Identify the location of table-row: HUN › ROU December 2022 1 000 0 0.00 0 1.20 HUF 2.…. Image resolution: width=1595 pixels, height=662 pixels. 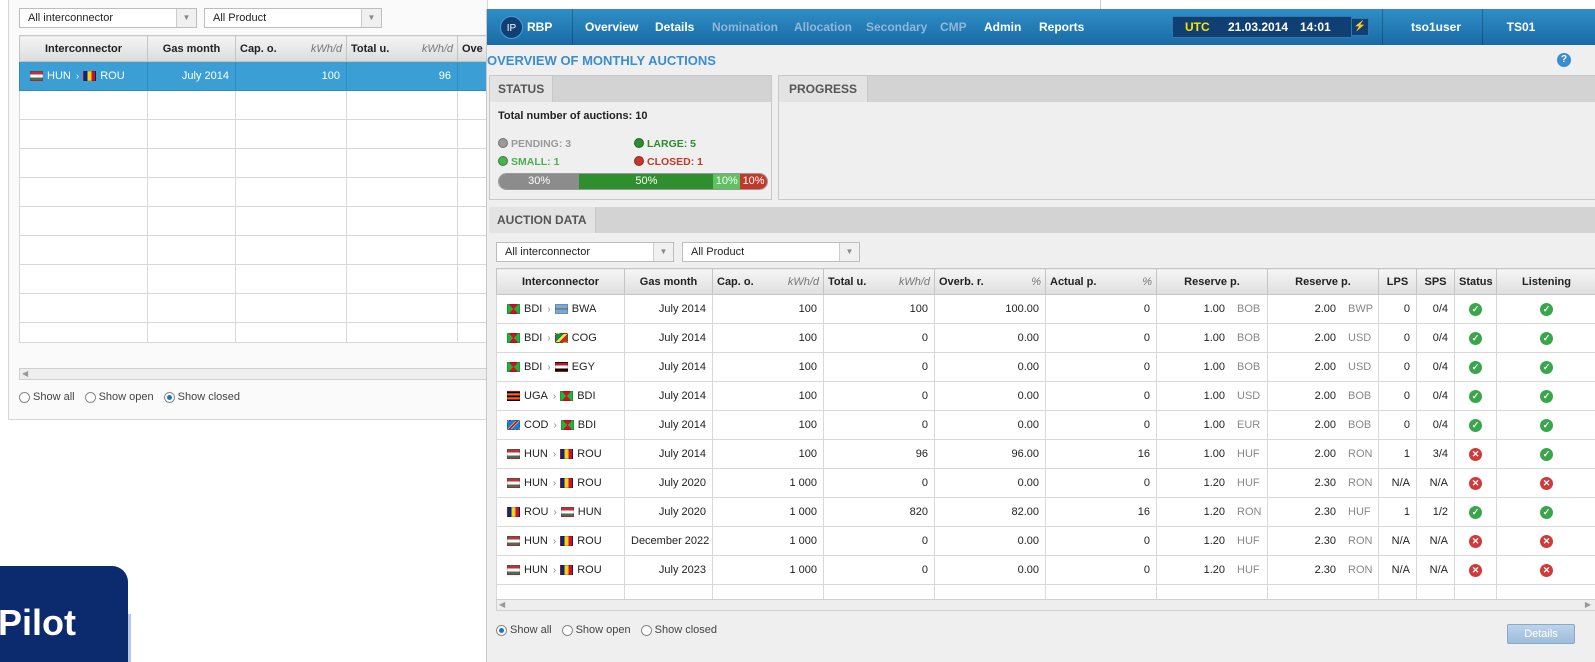
(1045, 541).